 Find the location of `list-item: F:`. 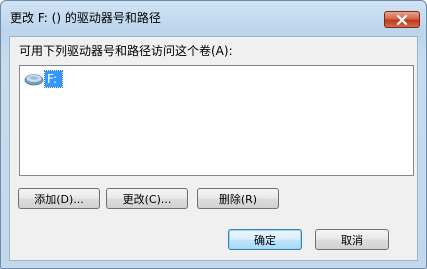

list-item: F: is located at coordinates (44, 79).